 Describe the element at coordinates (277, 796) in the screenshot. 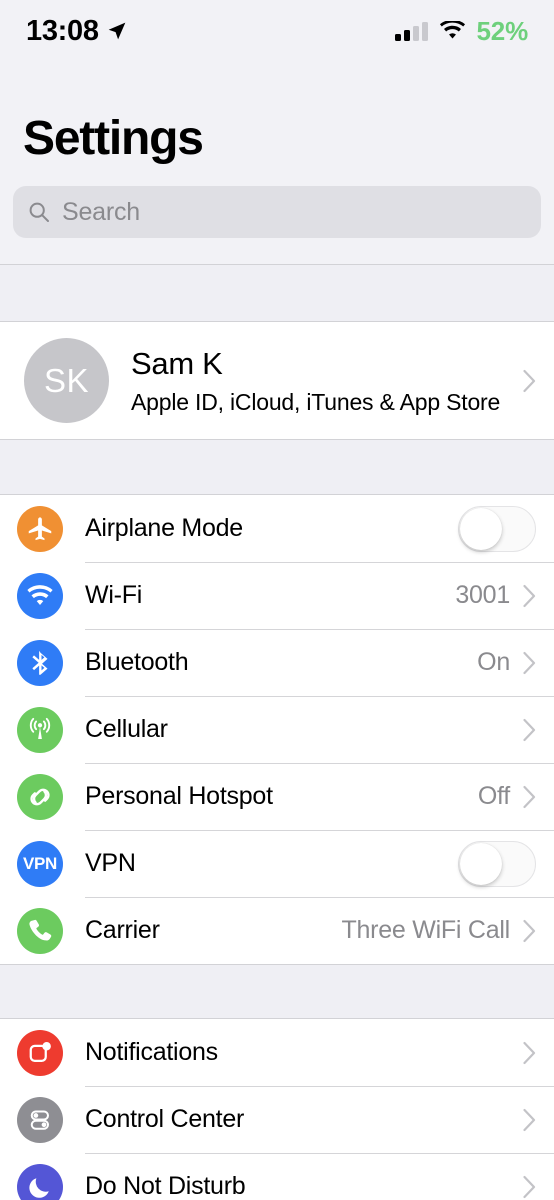

I see `settings-row-personal-hotspot: Personal Hotspot Off` at that location.